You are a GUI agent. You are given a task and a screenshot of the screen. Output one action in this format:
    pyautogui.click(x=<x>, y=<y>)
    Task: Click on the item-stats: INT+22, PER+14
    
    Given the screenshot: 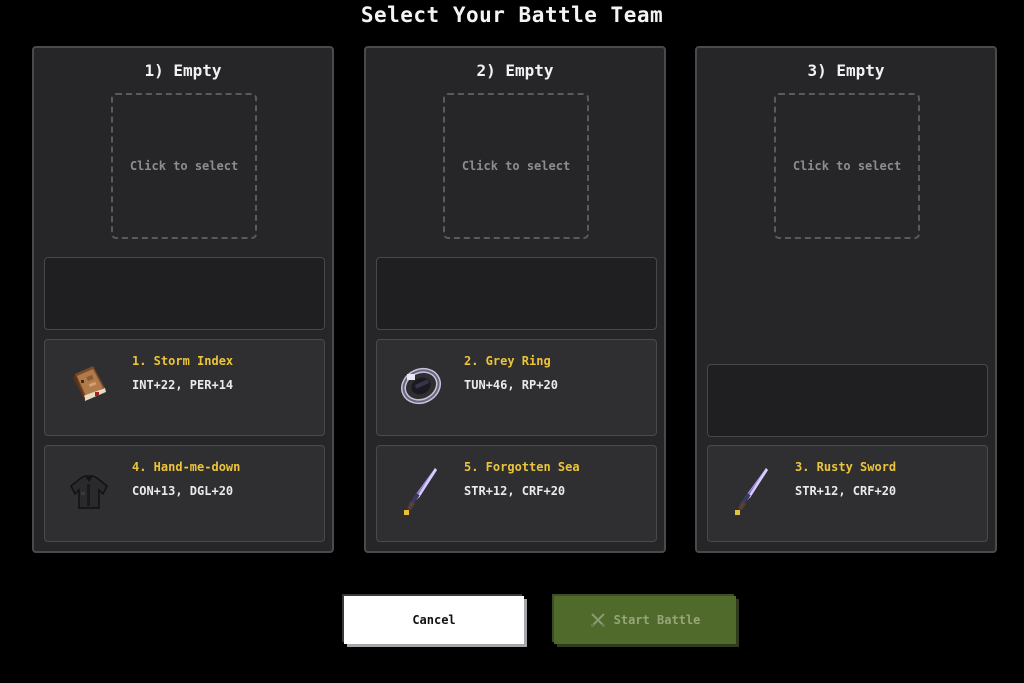 What is the action you would take?
    pyautogui.click(x=183, y=385)
    